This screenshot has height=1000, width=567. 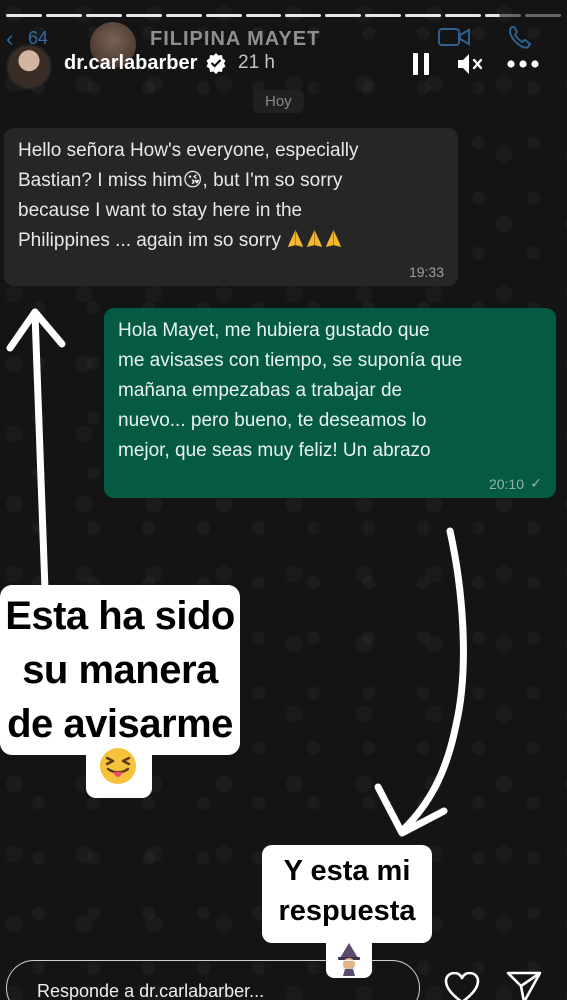 What do you see at coordinates (192, 180) in the screenshot?
I see `kiss-emoji-icon: 😘` at bounding box center [192, 180].